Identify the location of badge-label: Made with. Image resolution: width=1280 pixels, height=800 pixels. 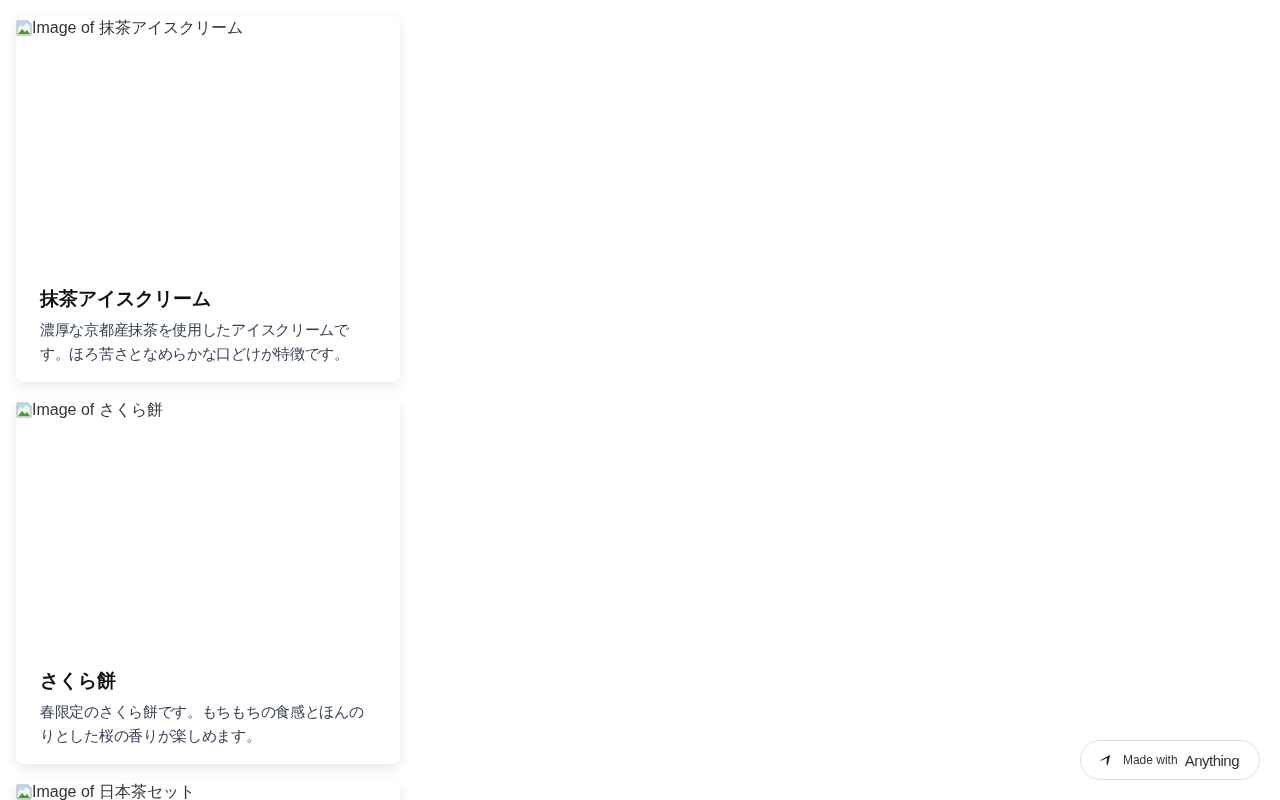
(1150, 760).